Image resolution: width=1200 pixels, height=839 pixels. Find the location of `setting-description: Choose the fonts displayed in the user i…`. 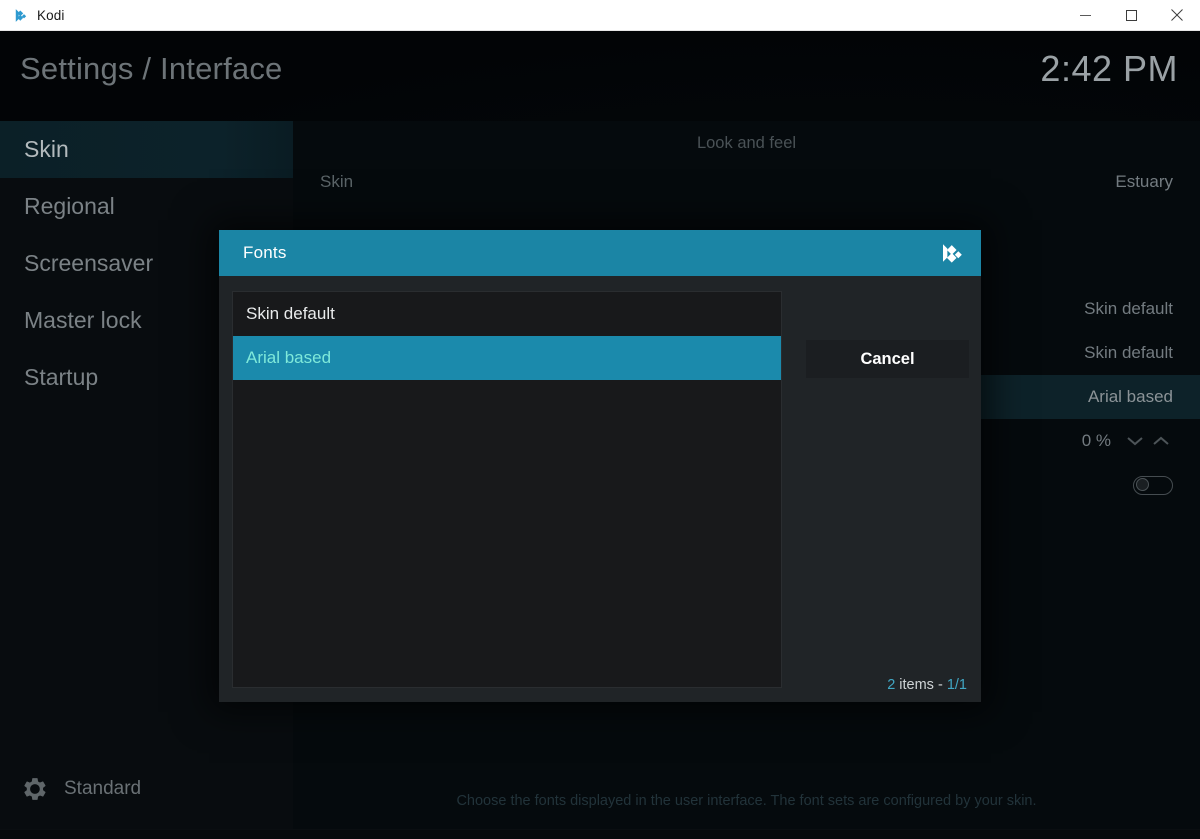

setting-description: Choose the fonts displayed in the user i… is located at coordinates (746, 801).